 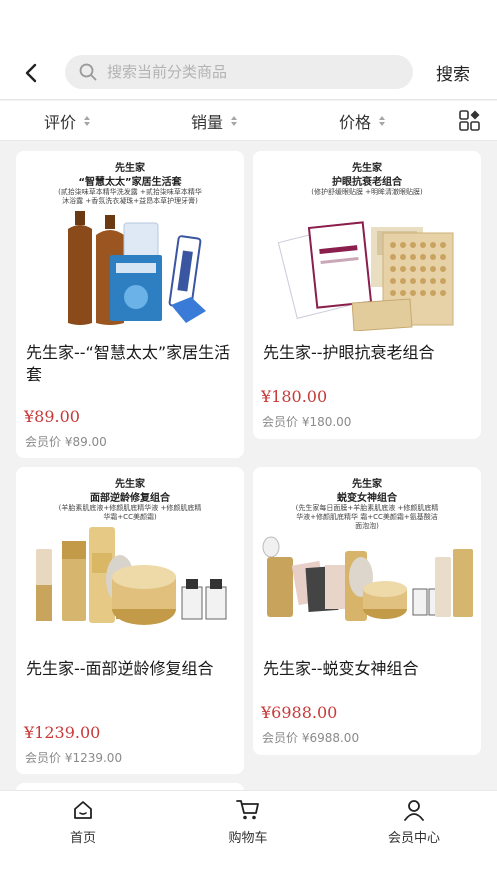 I want to click on member-price: 会员价 ¥180.00, so click(x=307, y=422).